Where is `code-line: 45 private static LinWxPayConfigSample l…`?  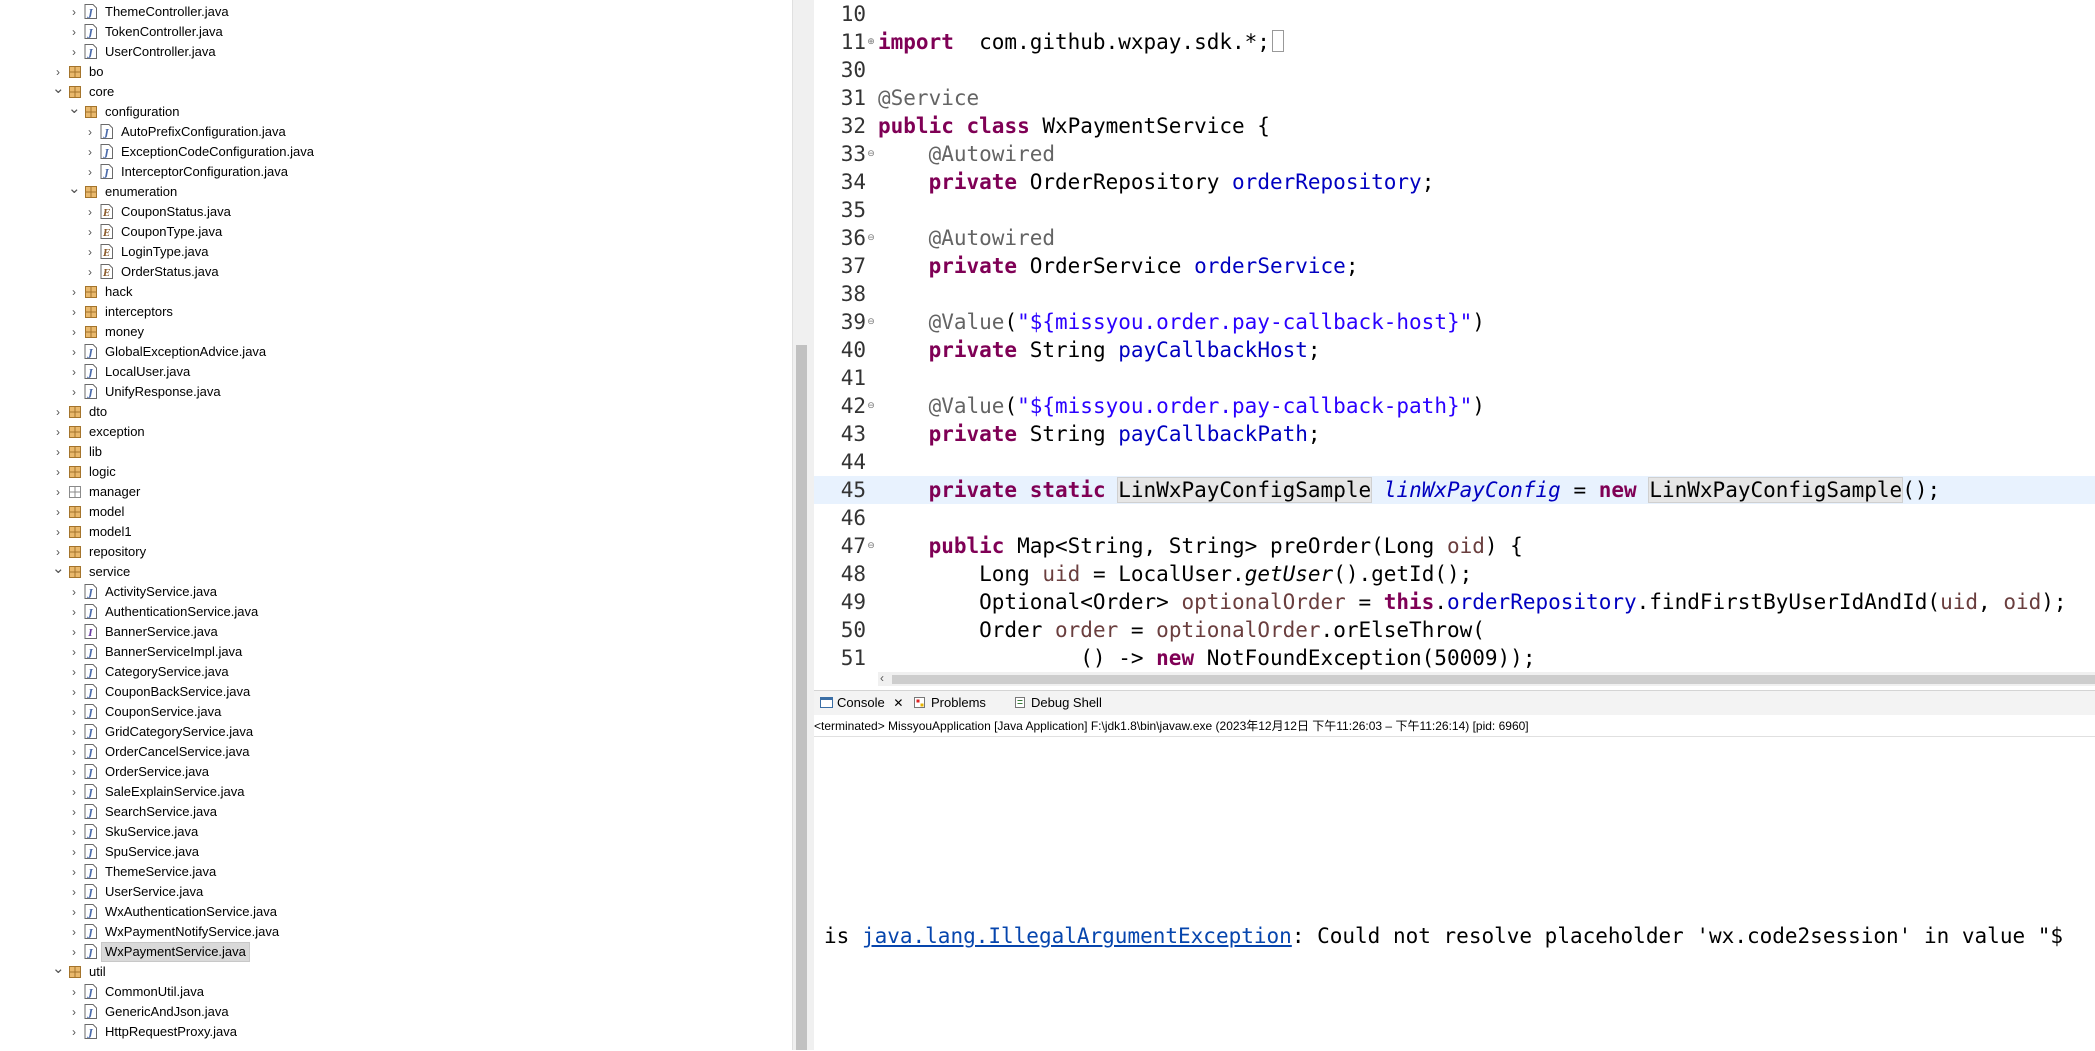
code-line: 45 private static LinWxPayConfigSample l… is located at coordinates (1454, 490).